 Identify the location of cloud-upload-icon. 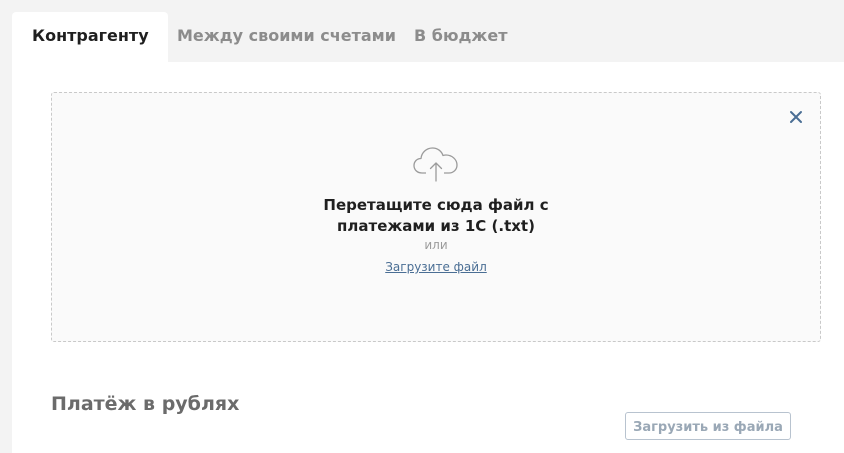
(436, 164).